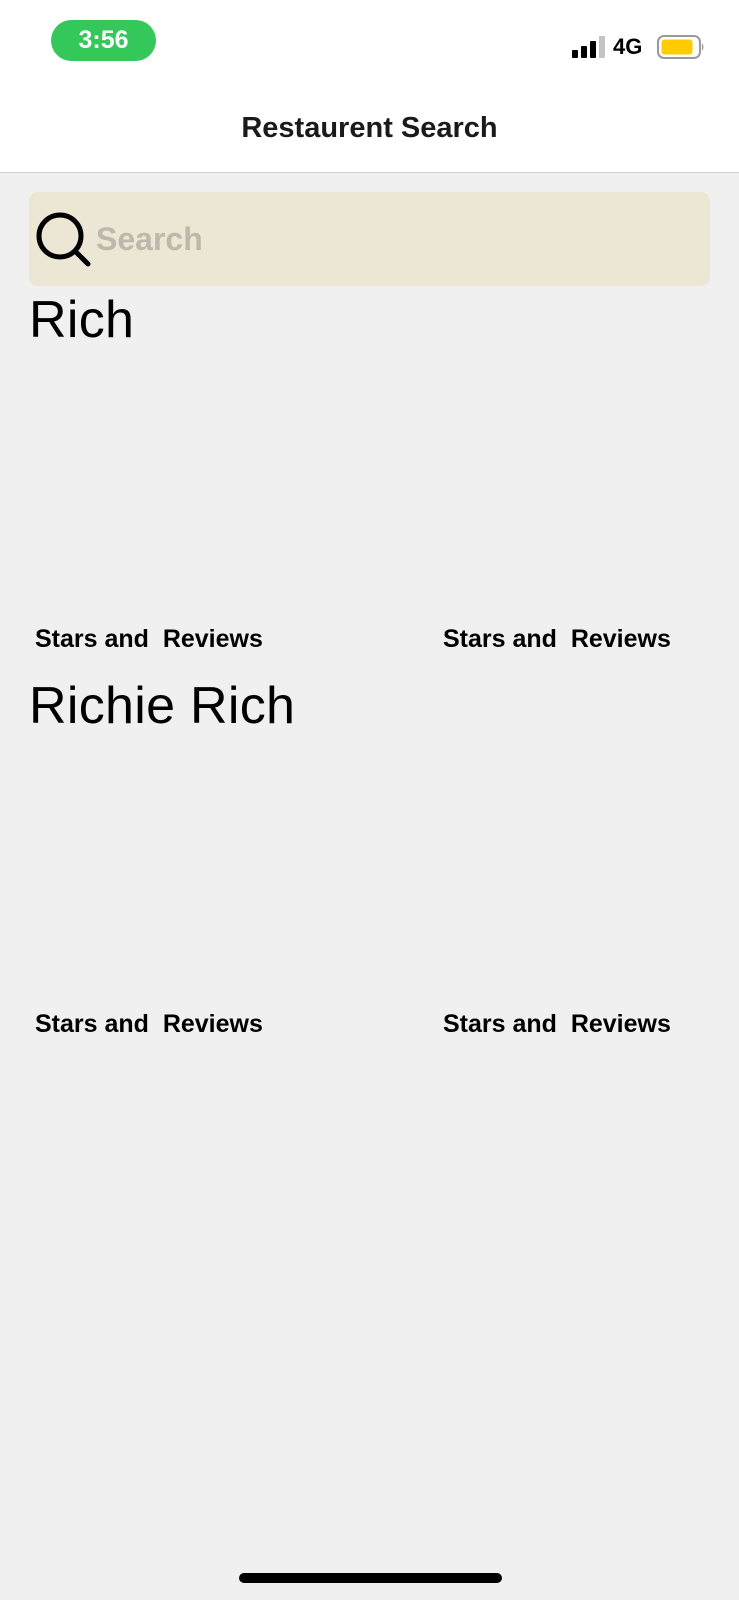 The image size is (739, 1600). I want to click on status-time: 3:56, so click(103, 40).